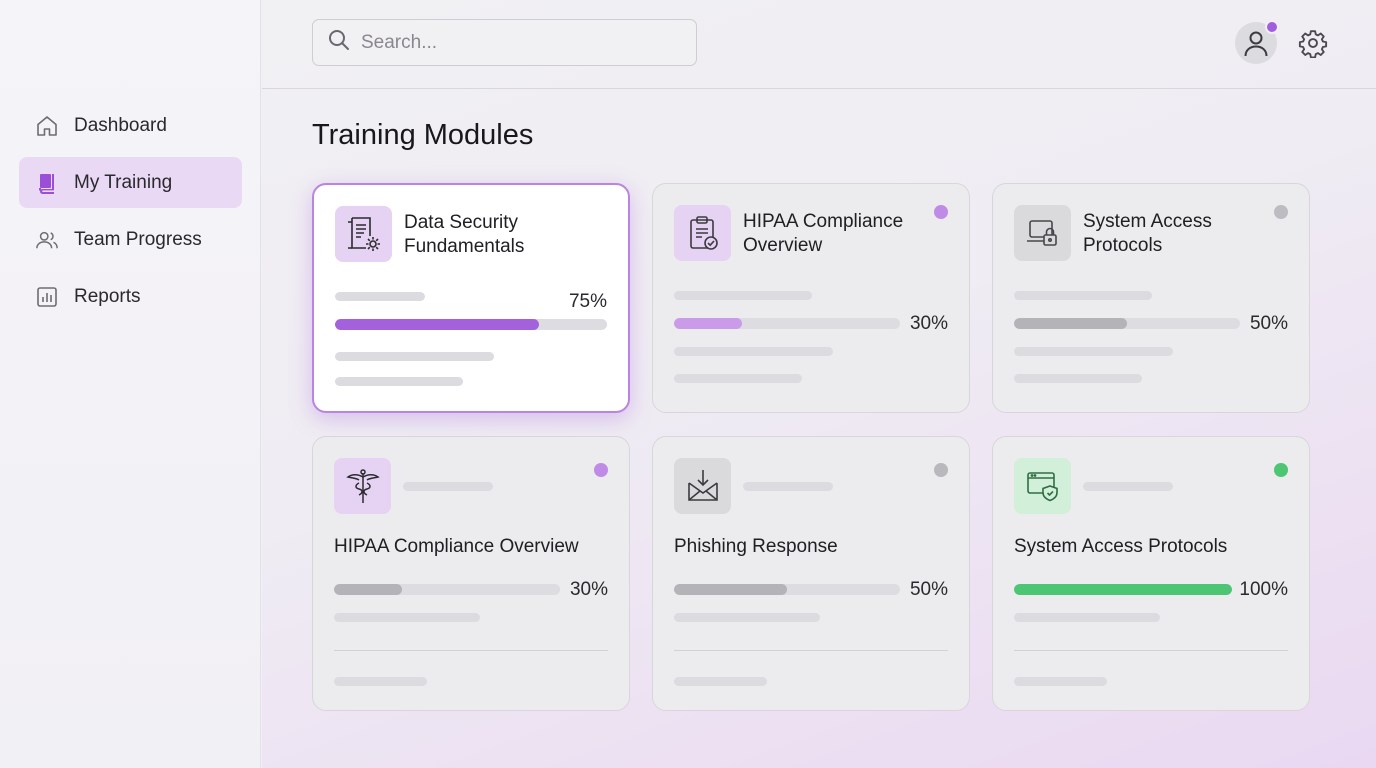  I want to click on page-title: Training Modules, so click(423, 135).